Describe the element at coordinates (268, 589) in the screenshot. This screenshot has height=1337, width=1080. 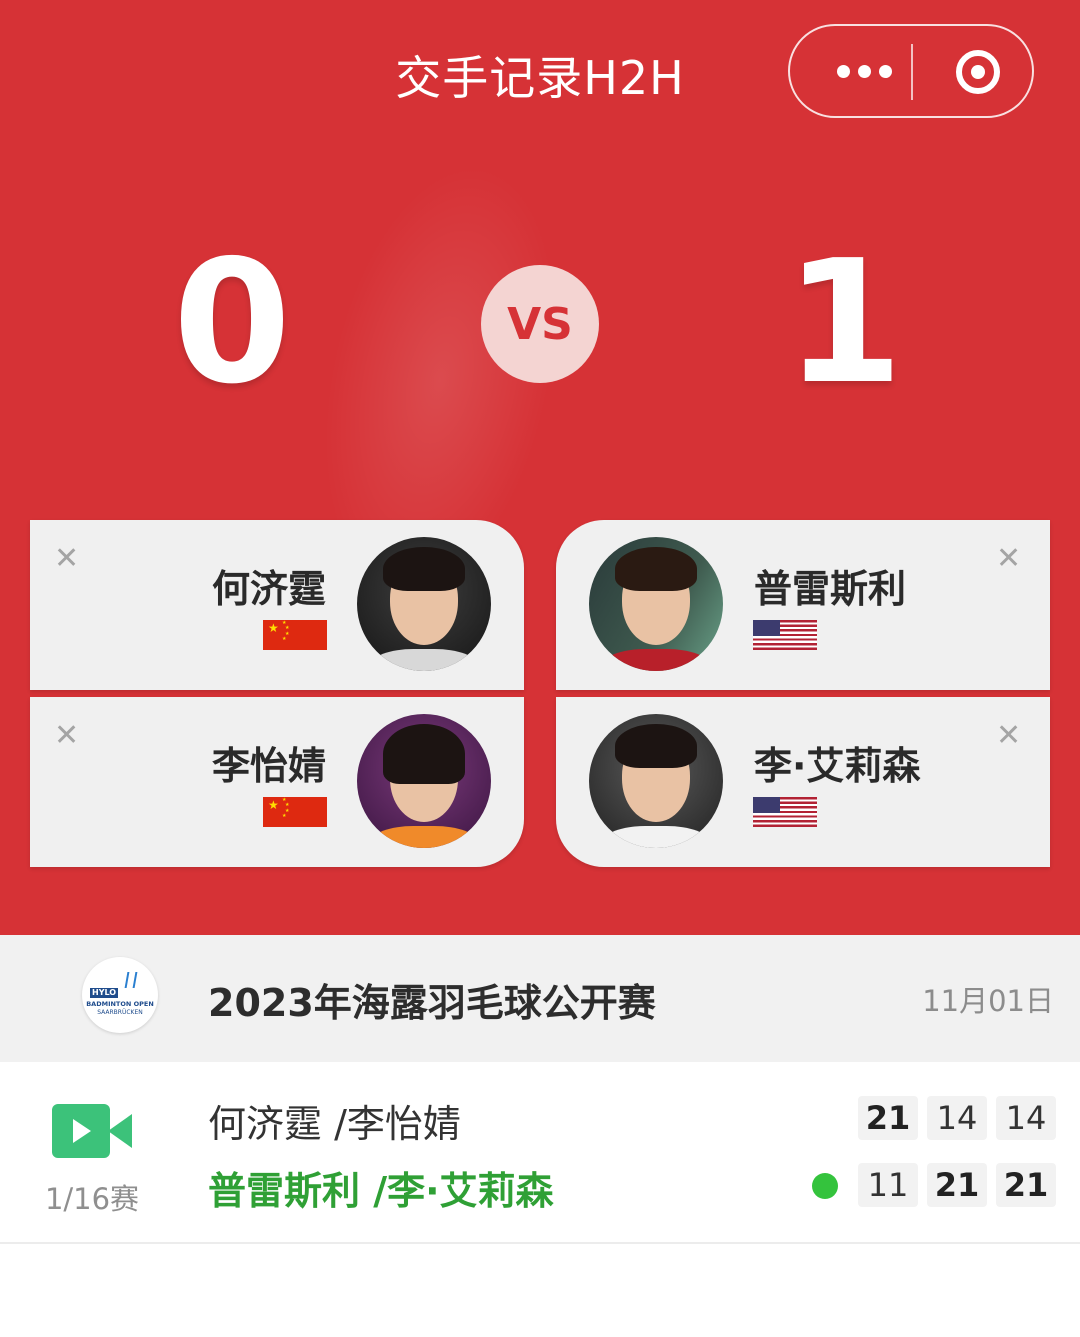
I see `player-name: 何济霆` at that location.